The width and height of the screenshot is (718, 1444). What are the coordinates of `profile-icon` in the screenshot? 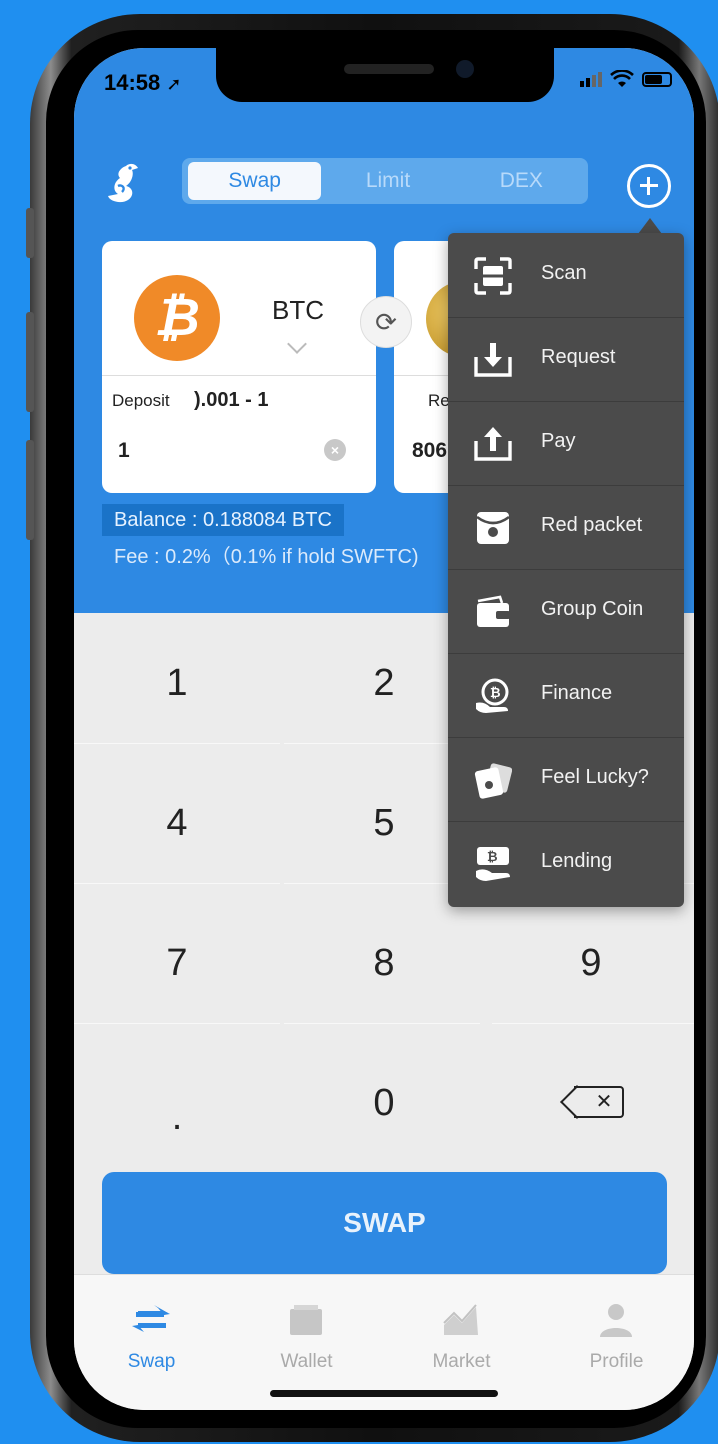 It's located at (616, 1320).